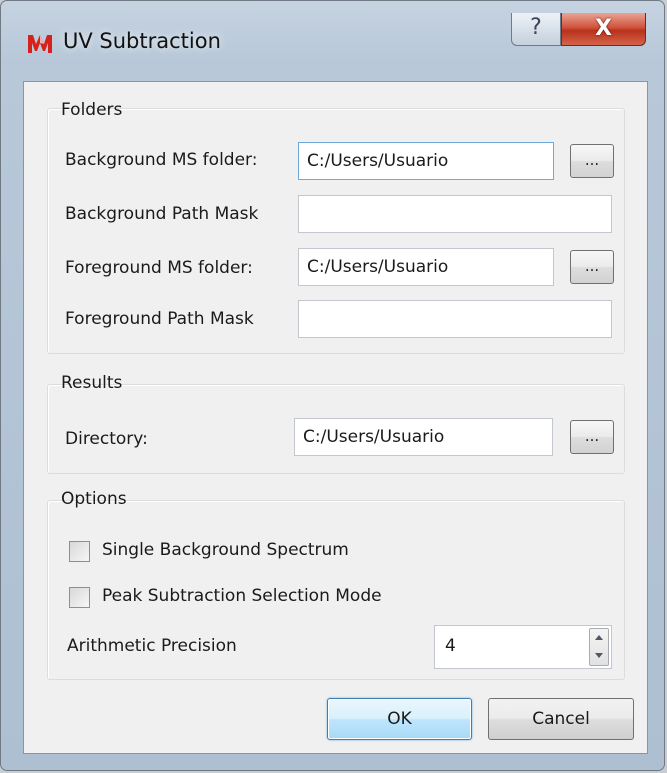 The height and width of the screenshot is (773, 667). Describe the element at coordinates (162, 214) in the screenshot. I see `background-path-mask-label: Background Path Mask` at that location.